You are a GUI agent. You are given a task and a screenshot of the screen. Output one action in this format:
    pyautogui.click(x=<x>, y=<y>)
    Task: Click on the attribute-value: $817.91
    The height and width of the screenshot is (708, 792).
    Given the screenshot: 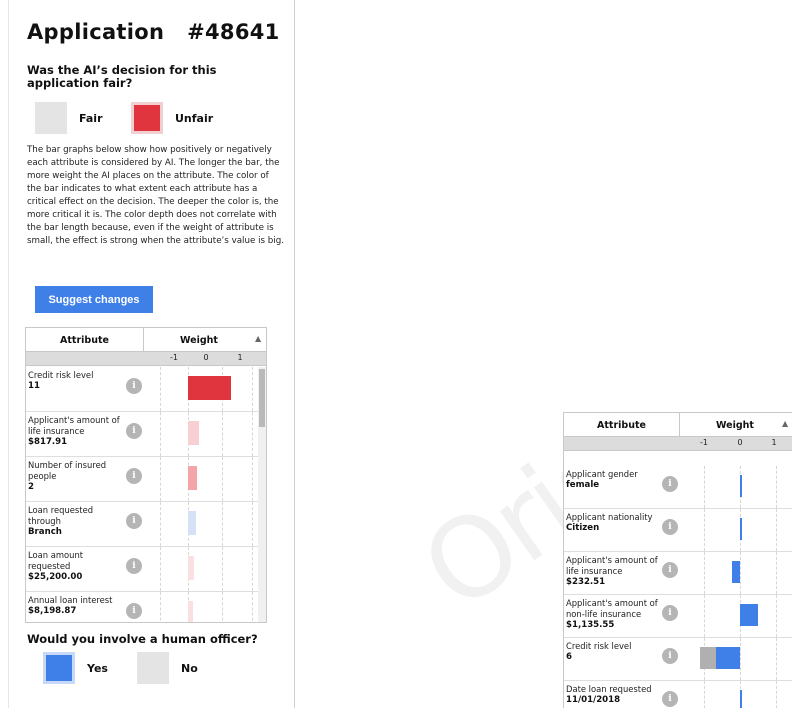 What is the action you would take?
    pyautogui.click(x=48, y=442)
    